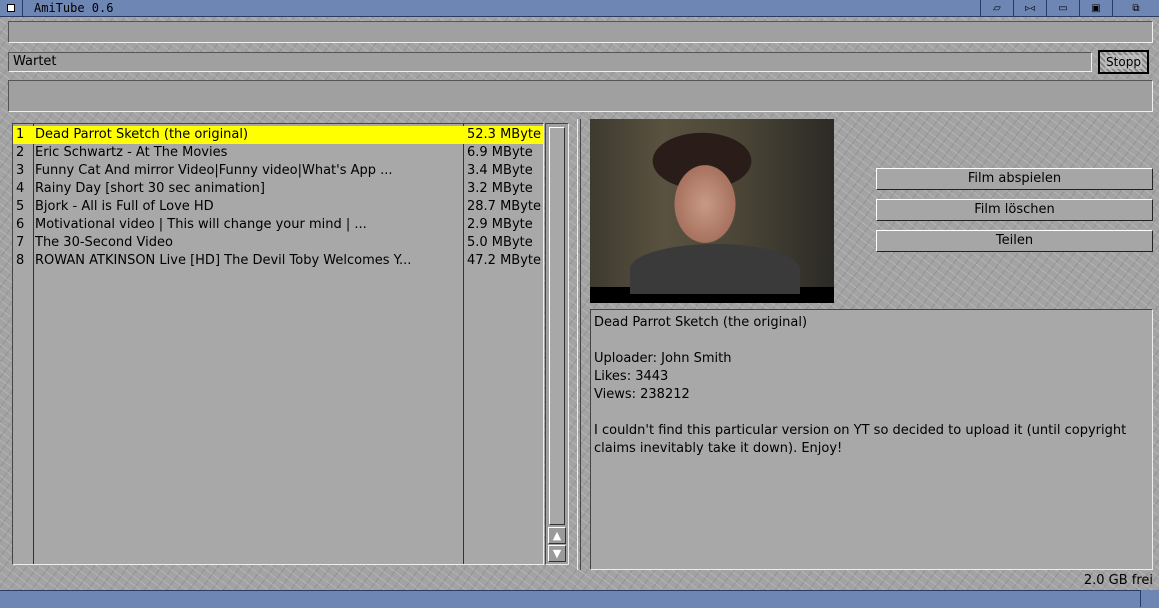 This screenshot has height=608, width=1159. Describe the element at coordinates (557, 326) in the screenshot. I see `scrollbar-knob` at that location.